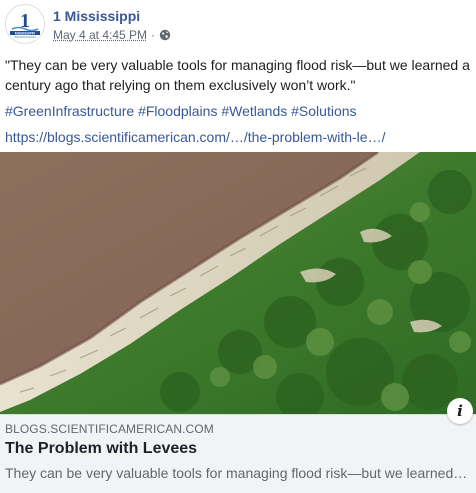 Image resolution: width=476 pixels, height=493 pixels. What do you see at coordinates (254, 111) in the screenshot?
I see `hashtag-link: #Wetlands` at bounding box center [254, 111].